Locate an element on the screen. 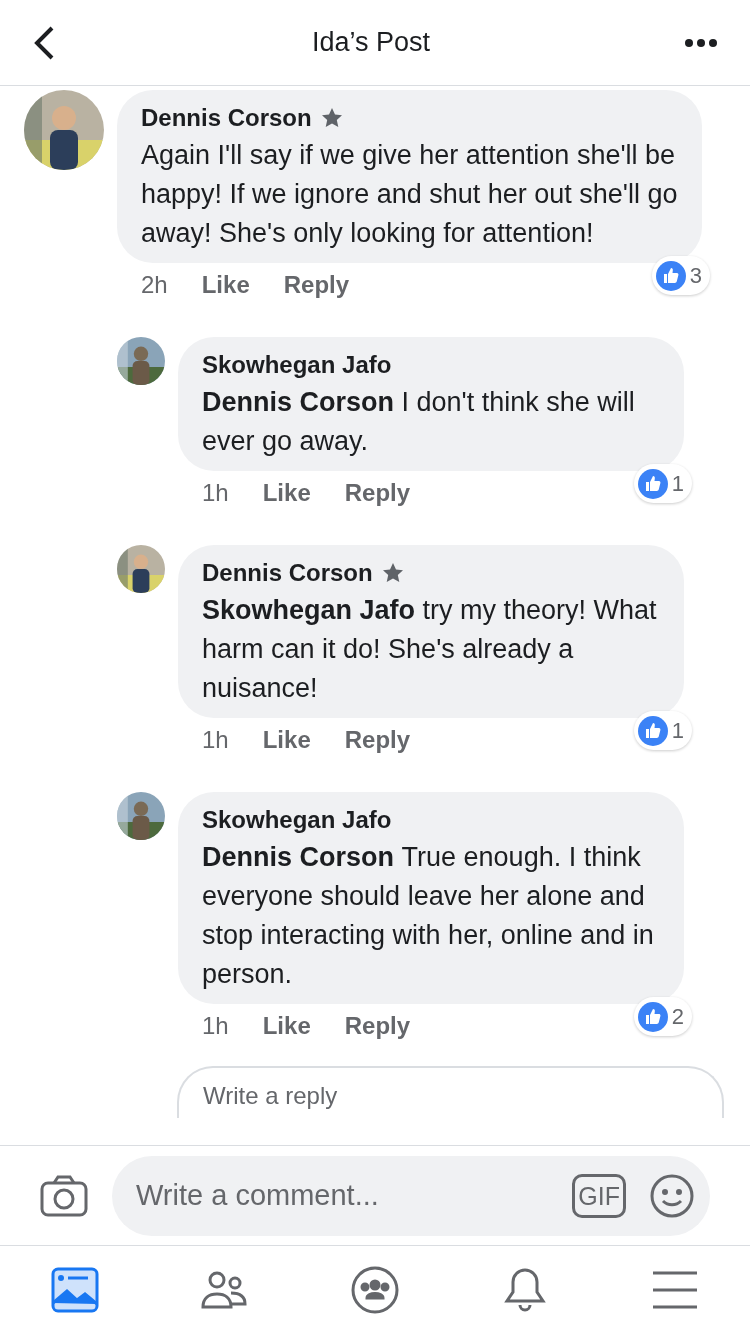 The width and height of the screenshot is (750, 1334). comment-text: Dennis Corson I don't think she will ever go away. is located at coordinates (419, 422).